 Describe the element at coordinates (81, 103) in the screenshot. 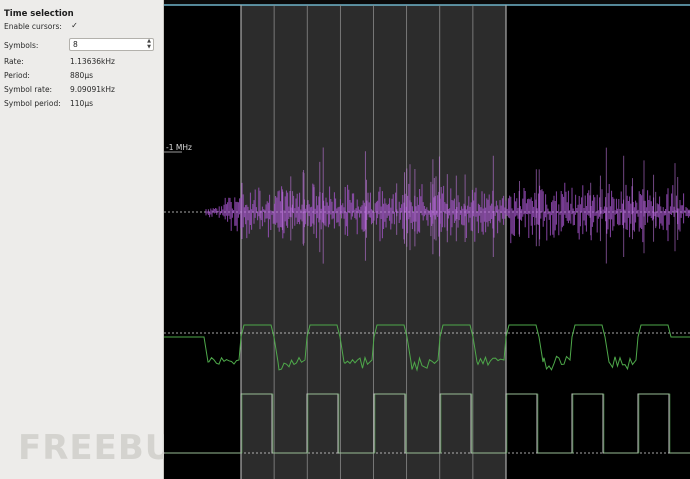

I see `symbol-period-value: 110µs` at that location.